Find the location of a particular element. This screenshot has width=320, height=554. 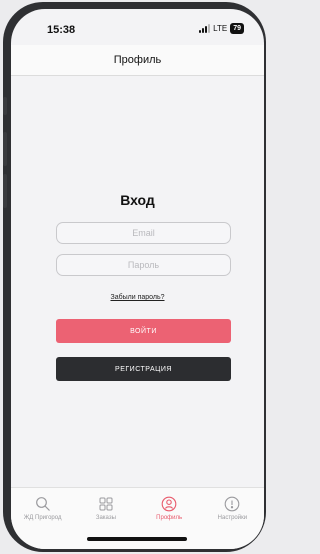

tab-label: Заказы is located at coordinates (105, 518).